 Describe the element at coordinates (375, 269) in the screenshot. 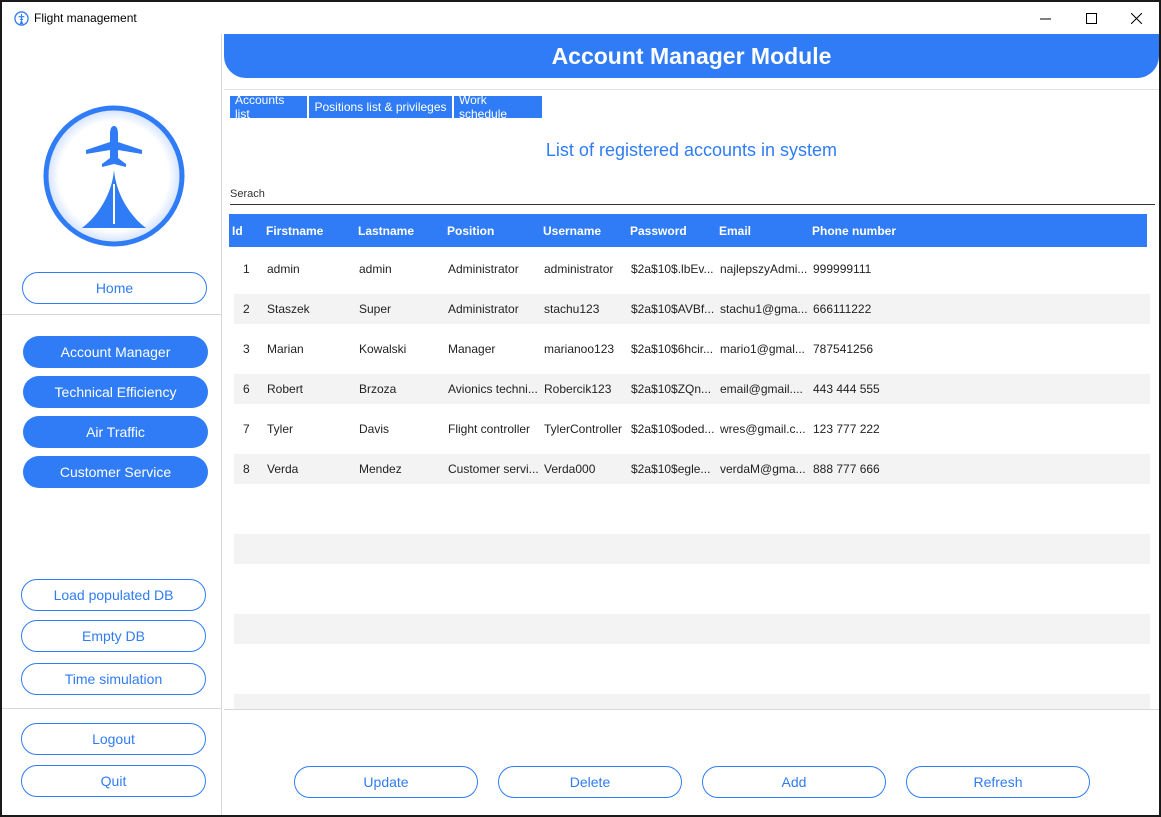

I see `cell-lastname: admin` at that location.